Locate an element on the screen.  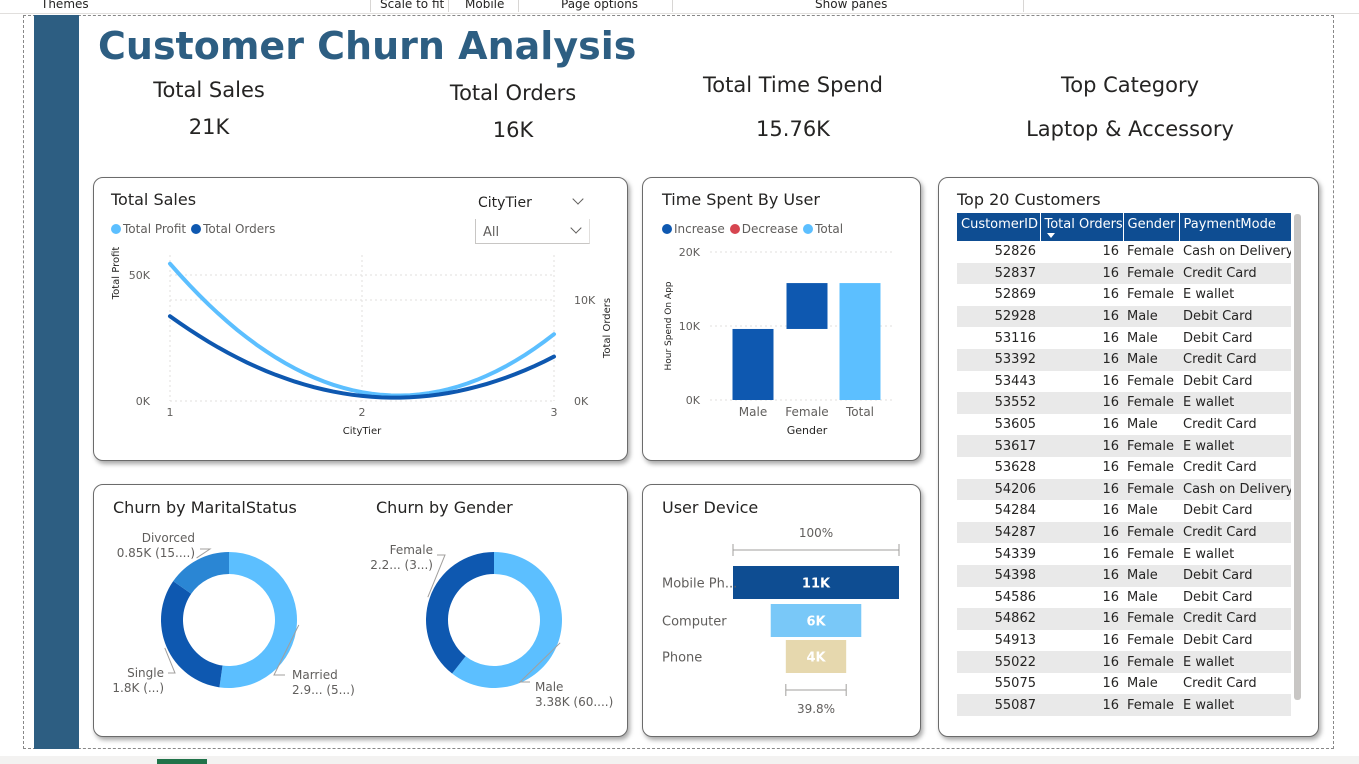
legend-dot-total-orders is located at coordinates (196, 229).